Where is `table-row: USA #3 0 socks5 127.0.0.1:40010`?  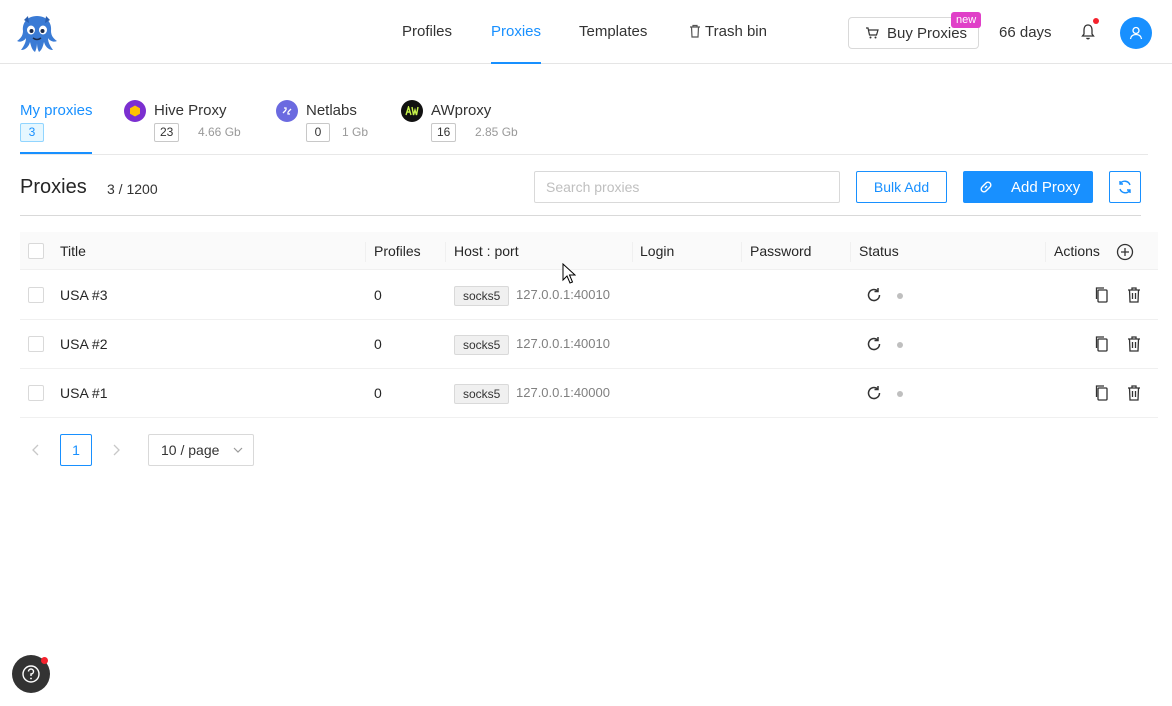 table-row: USA #3 0 socks5 127.0.0.1:40010 is located at coordinates (589, 295).